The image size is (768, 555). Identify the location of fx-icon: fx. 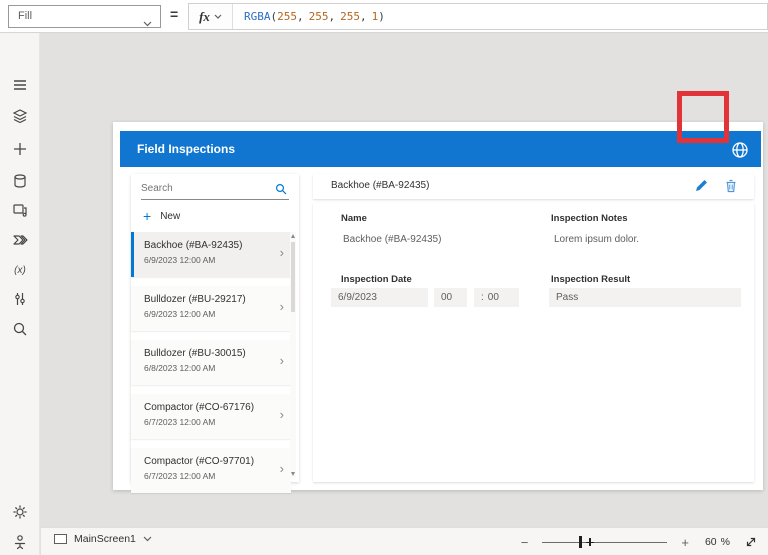
(204, 16).